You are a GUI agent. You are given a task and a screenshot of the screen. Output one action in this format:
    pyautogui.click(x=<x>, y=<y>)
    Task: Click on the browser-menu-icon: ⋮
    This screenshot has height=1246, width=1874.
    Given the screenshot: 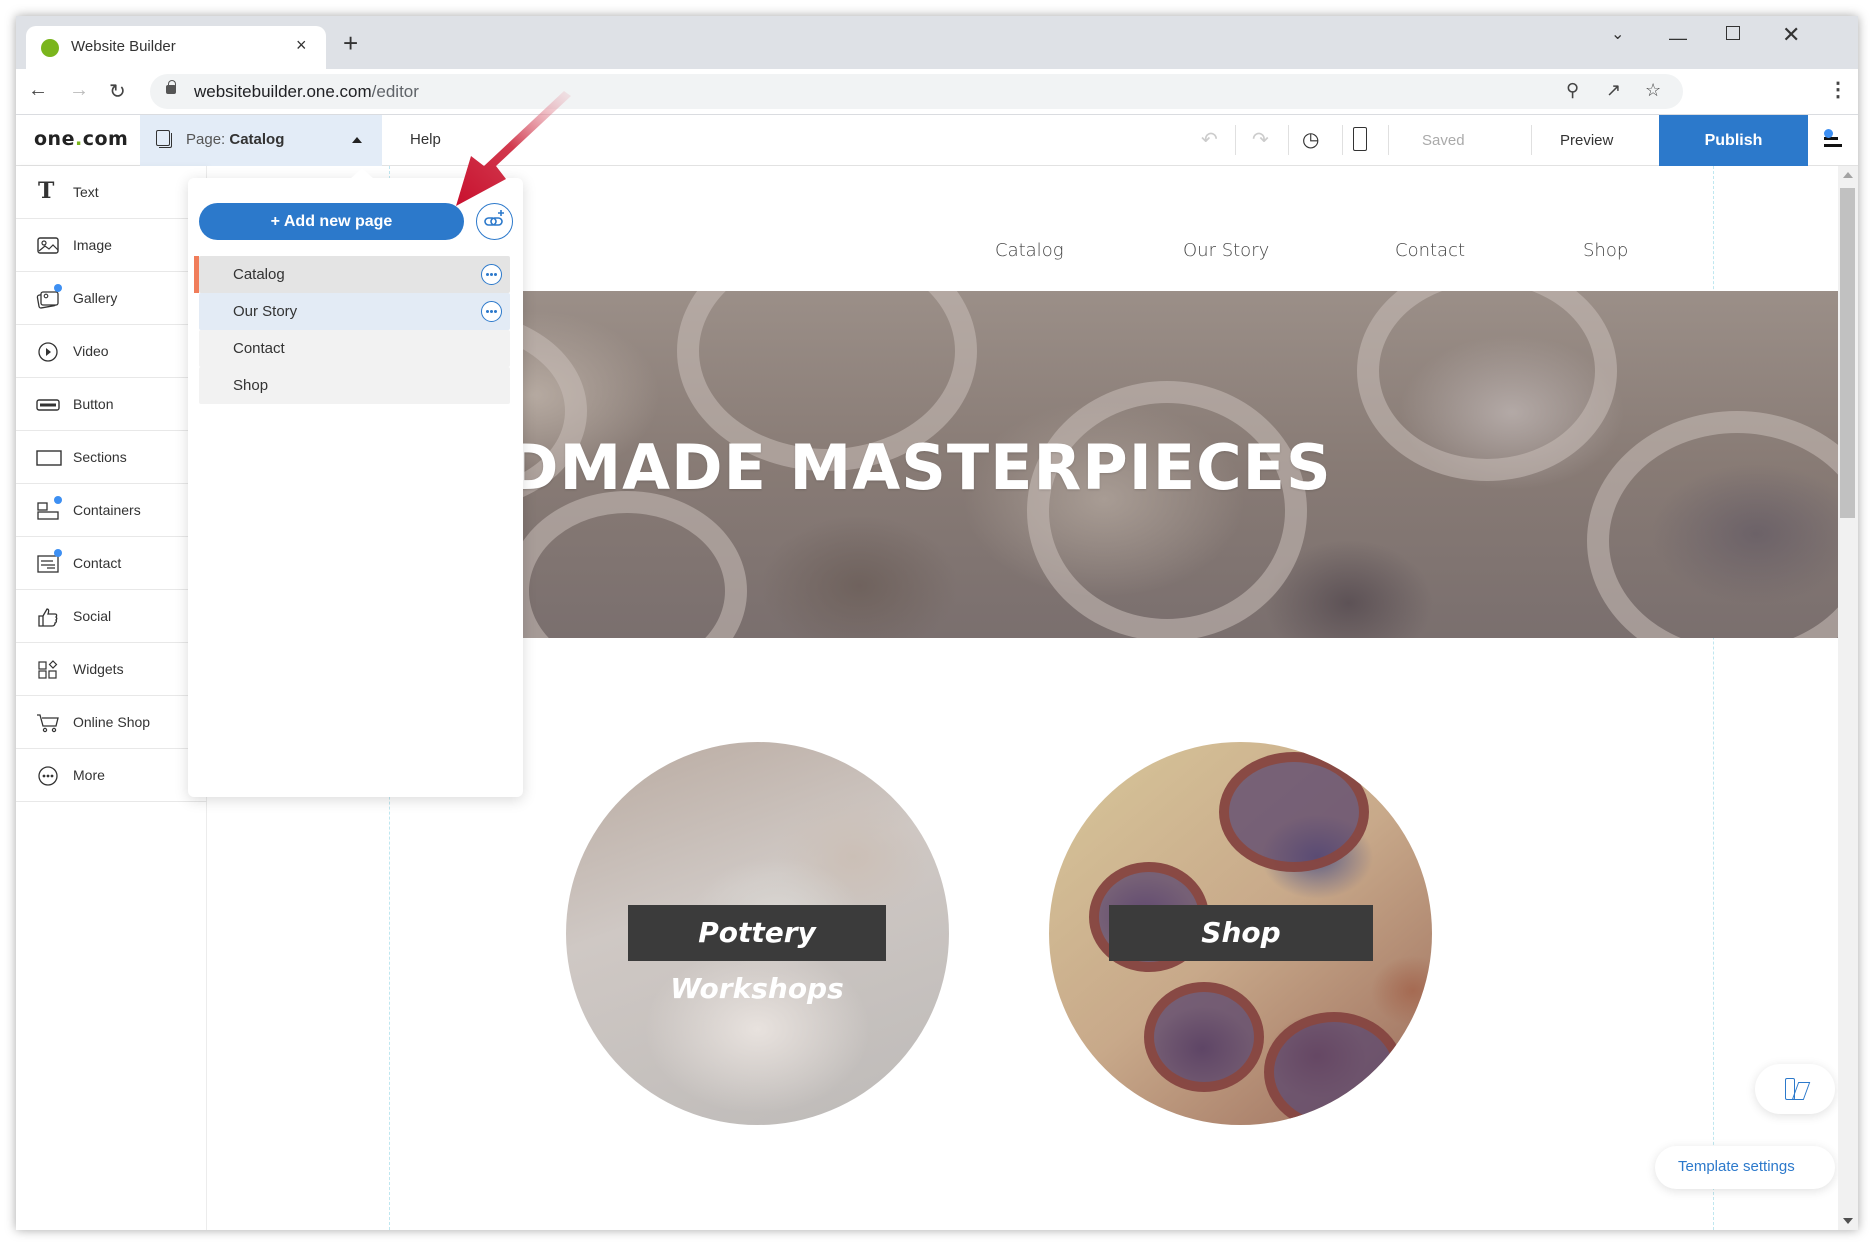 What is the action you would take?
    pyautogui.click(x=1838, y=89)
    